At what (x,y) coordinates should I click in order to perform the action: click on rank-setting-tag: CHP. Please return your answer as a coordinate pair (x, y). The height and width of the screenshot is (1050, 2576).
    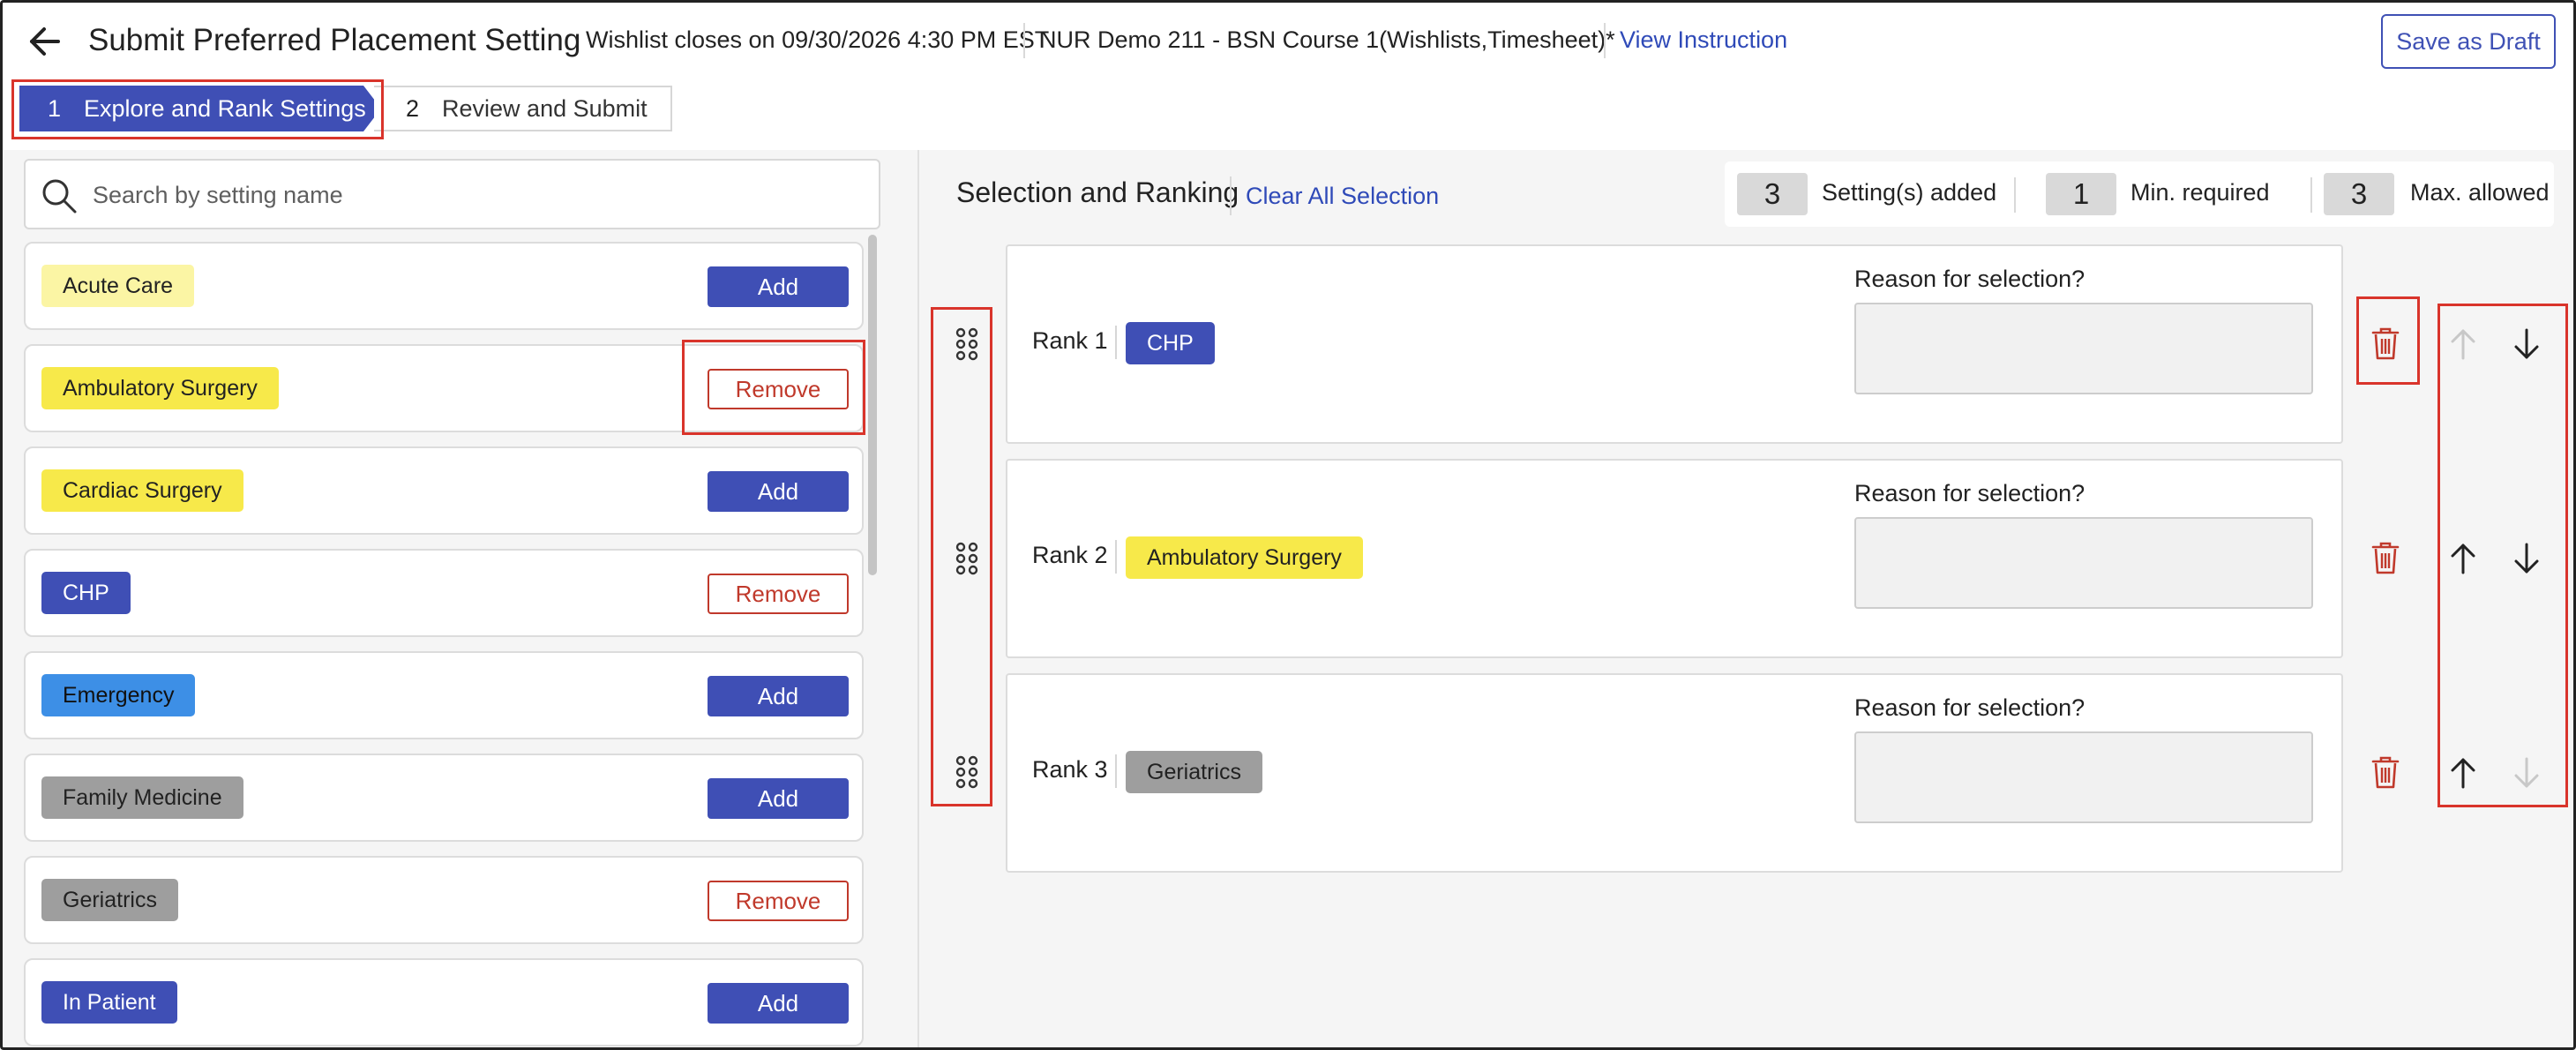
    Looking at the image, I should click on (1171, 343).